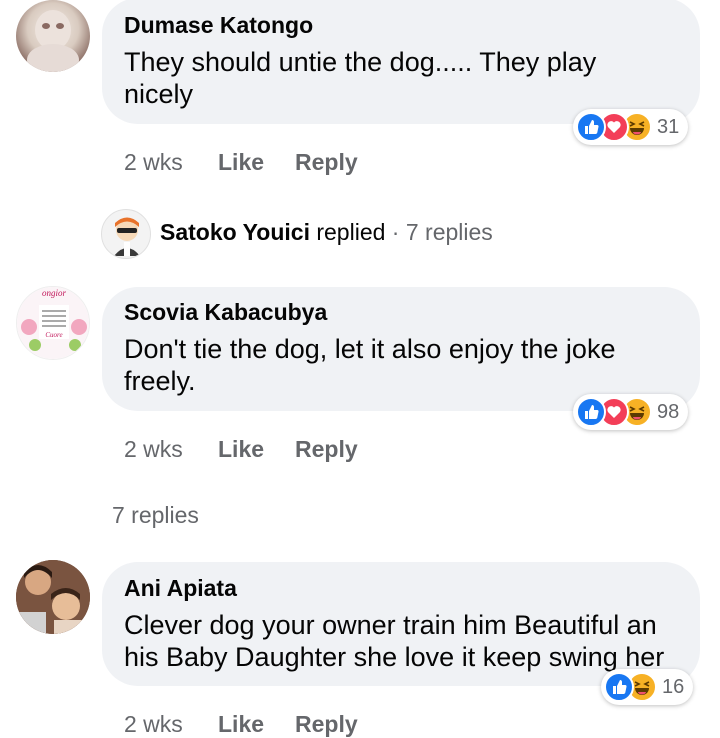  Describe the element at coordinates (225, 312) in the screenshot. I see `comment-author: Scovia Kabacubya` at that location.